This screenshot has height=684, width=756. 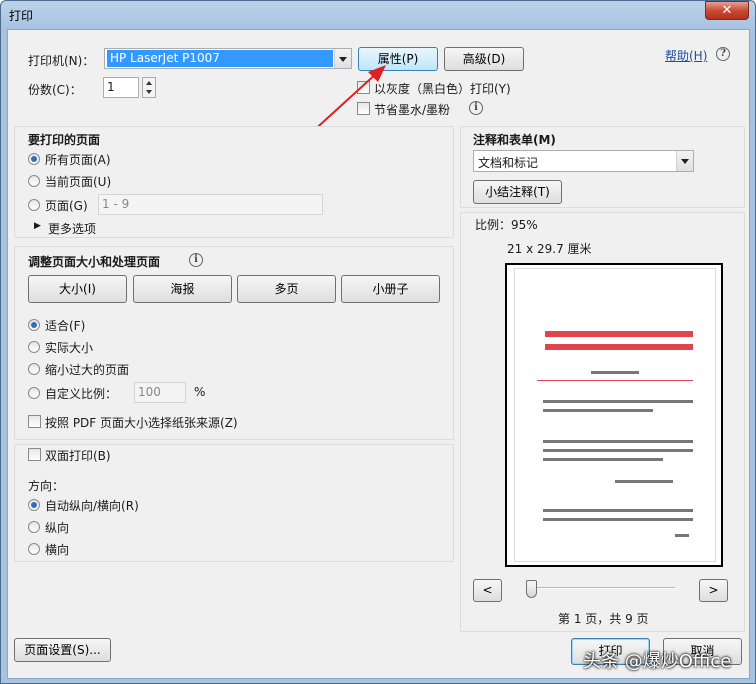 I want to click on grayscale-label: 以灰度（黑白色）打印(Y), so click(x=442, y=89).